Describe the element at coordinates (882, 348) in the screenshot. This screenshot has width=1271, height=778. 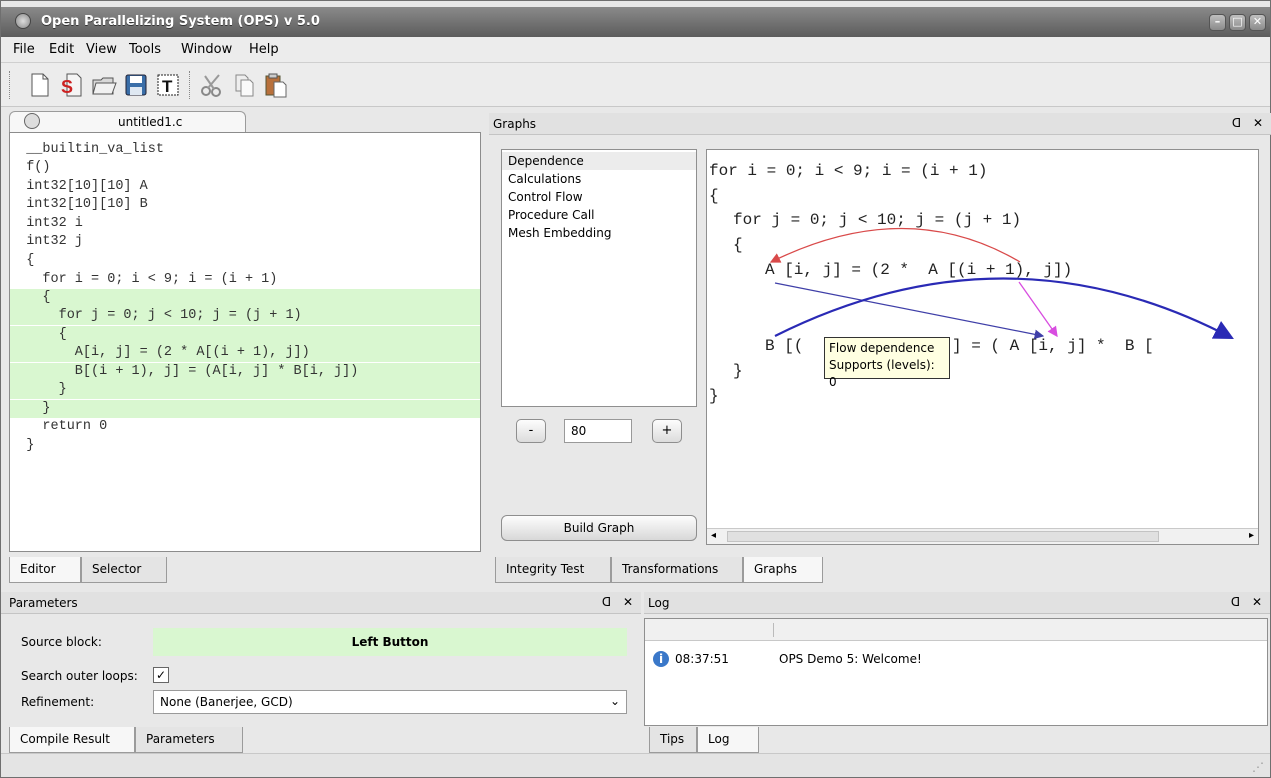
I see `tooltip-line: Flow dependence` at that location.